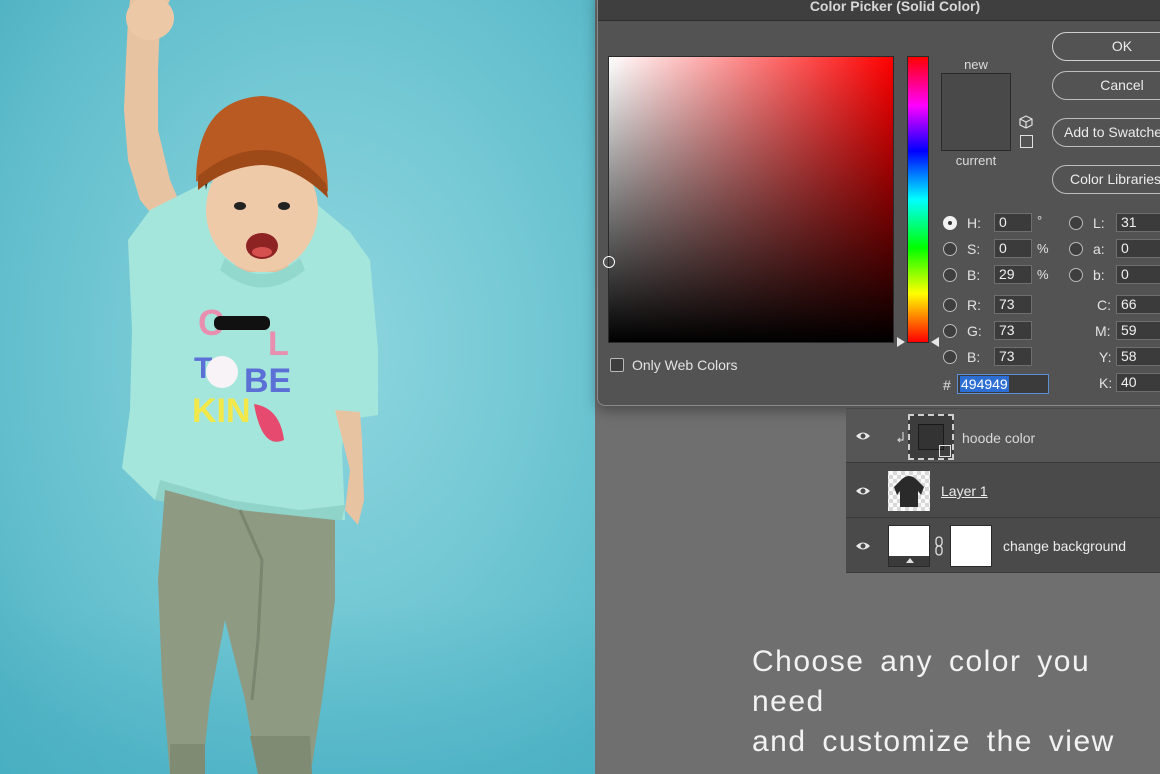 This screenshot has height=774, width=1160. I want to click on saturation-input: 0, so click(1013, 248).